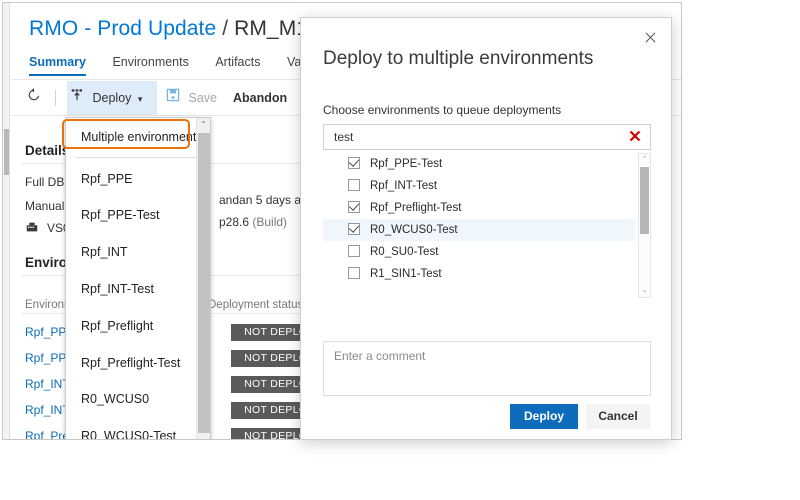 Image resolution: width=800 pixels, height=500 pixels. What do you see at coordinates (479, 252) in the screenshot?
I see `list-item: R0_SU0-Test` at bounding box center [479, 252].